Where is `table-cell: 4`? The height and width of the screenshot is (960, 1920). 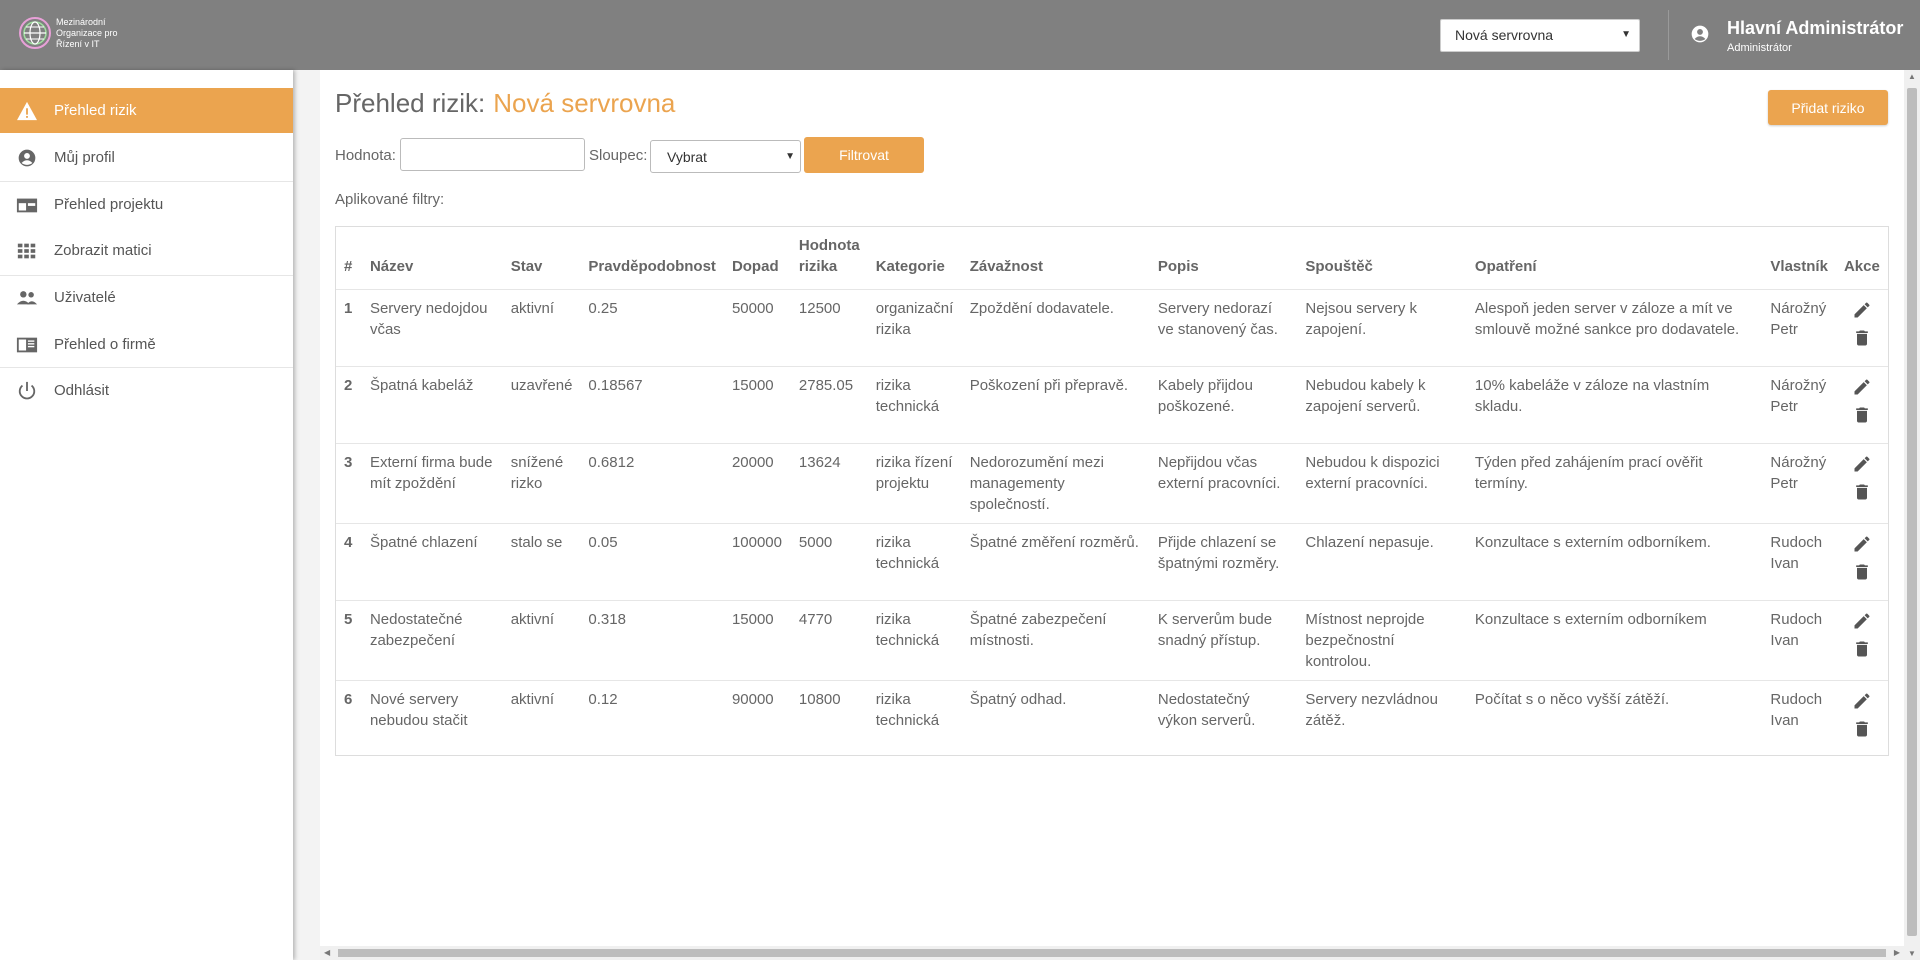 table-cell: 4 is located at coordinates (349, 561).